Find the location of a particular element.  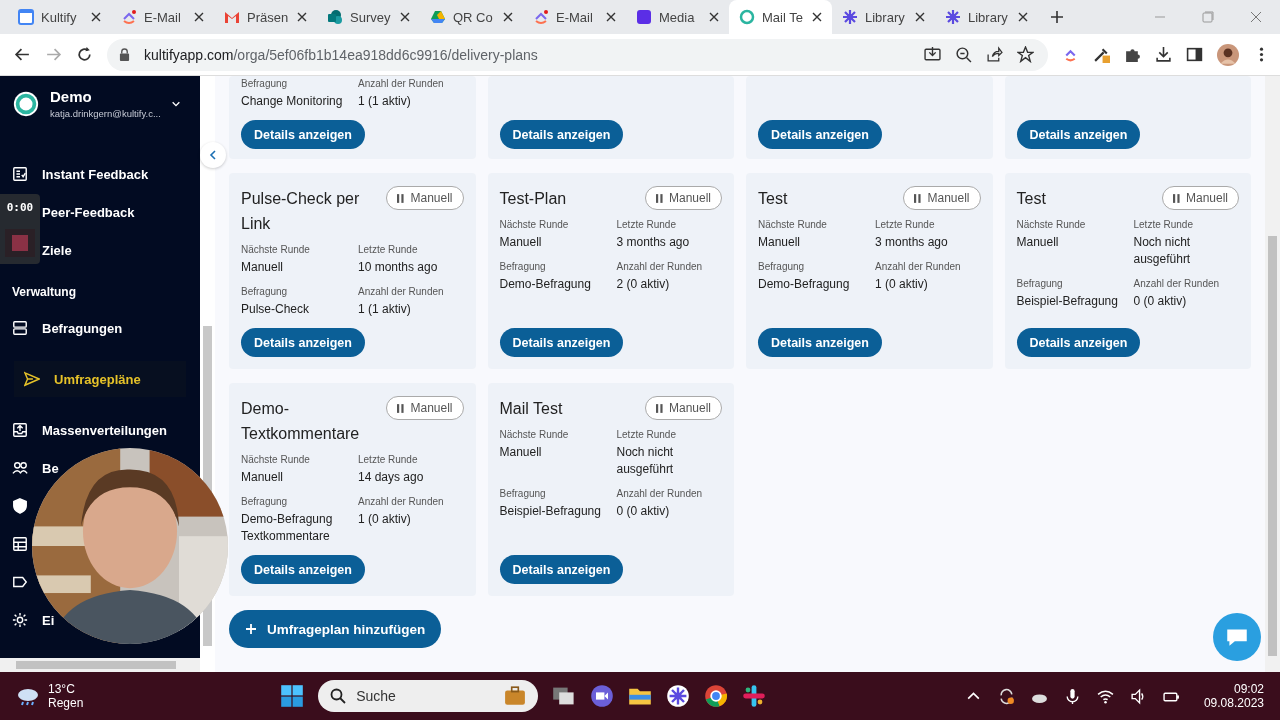

sync-icon is located at coordinates (1006, 696).